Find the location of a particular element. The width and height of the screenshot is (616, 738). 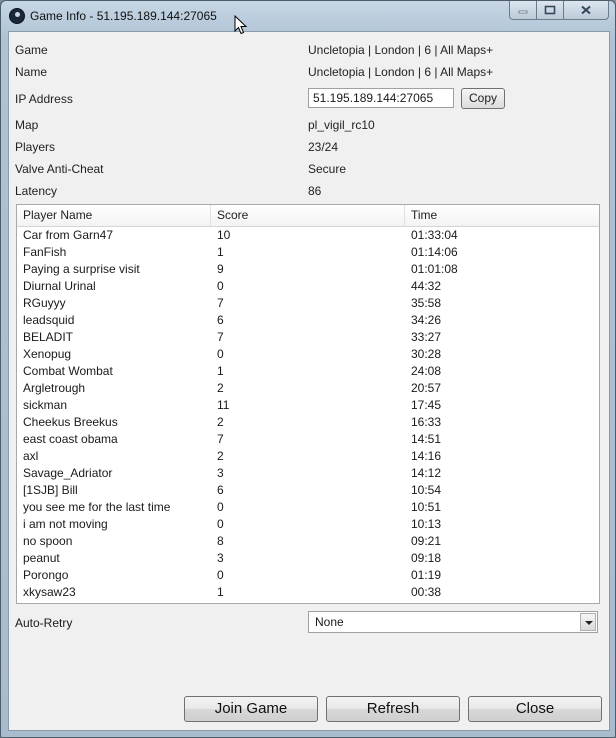

map-value: pl_vigil_rc10 is located at coordinates (341, 125).